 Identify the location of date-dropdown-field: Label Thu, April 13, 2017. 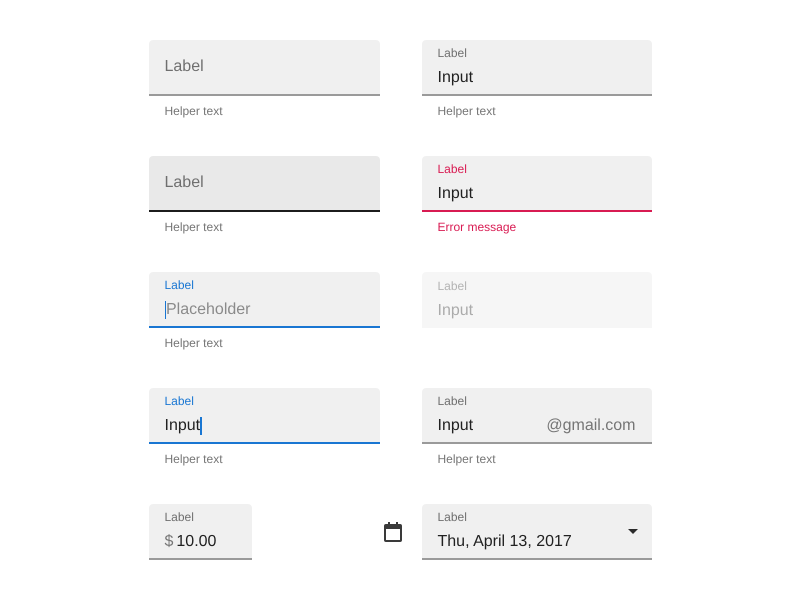
(537, 532).